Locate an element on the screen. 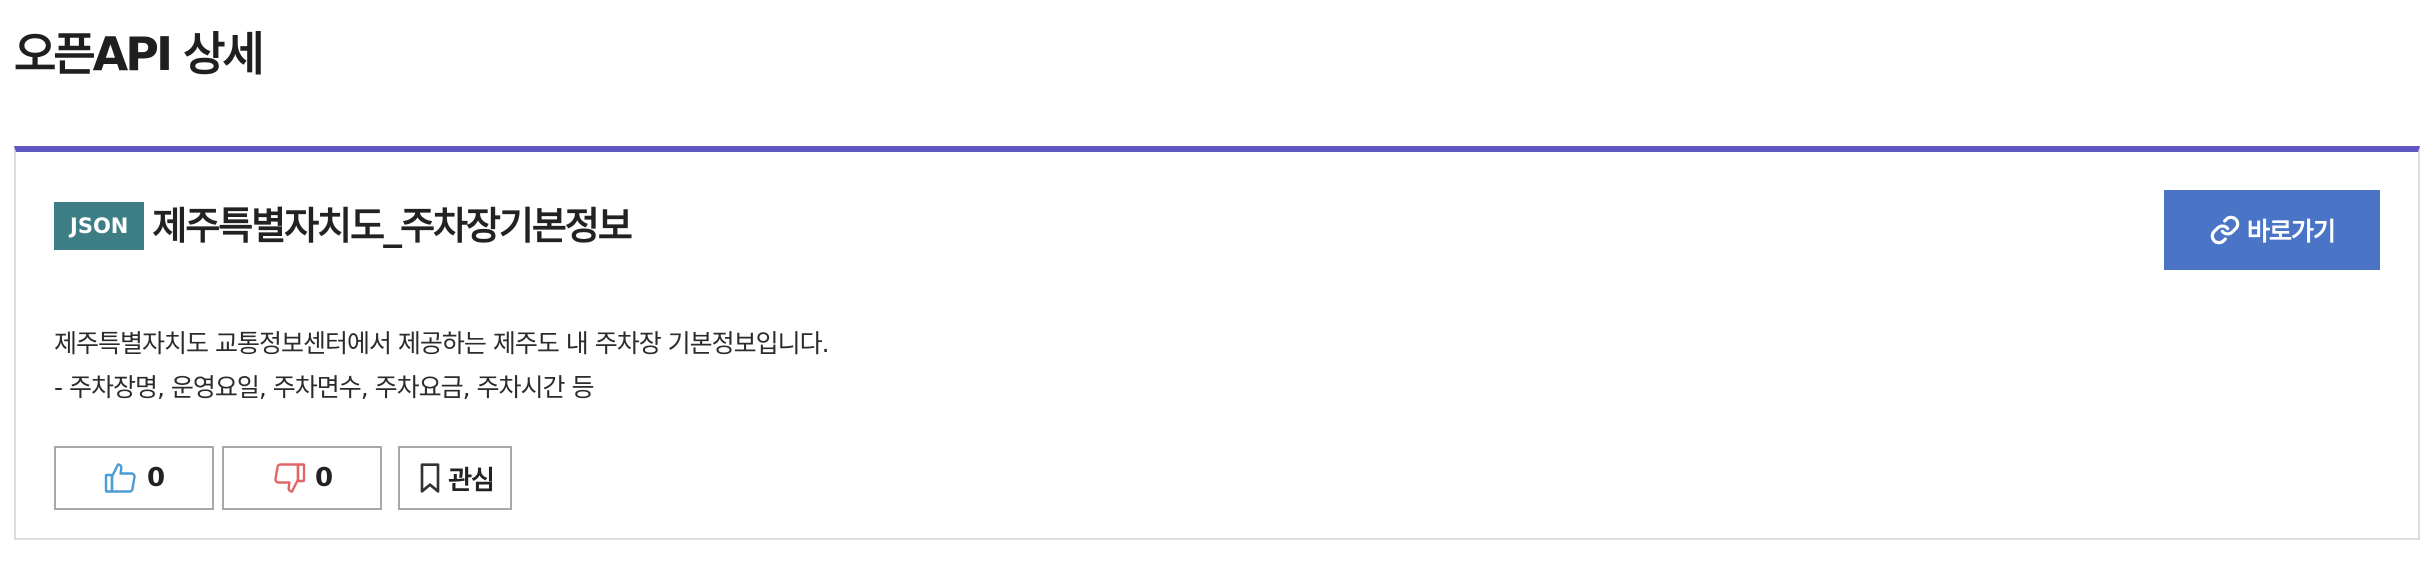  like-button: 0 is located at coordinates (134, 478).